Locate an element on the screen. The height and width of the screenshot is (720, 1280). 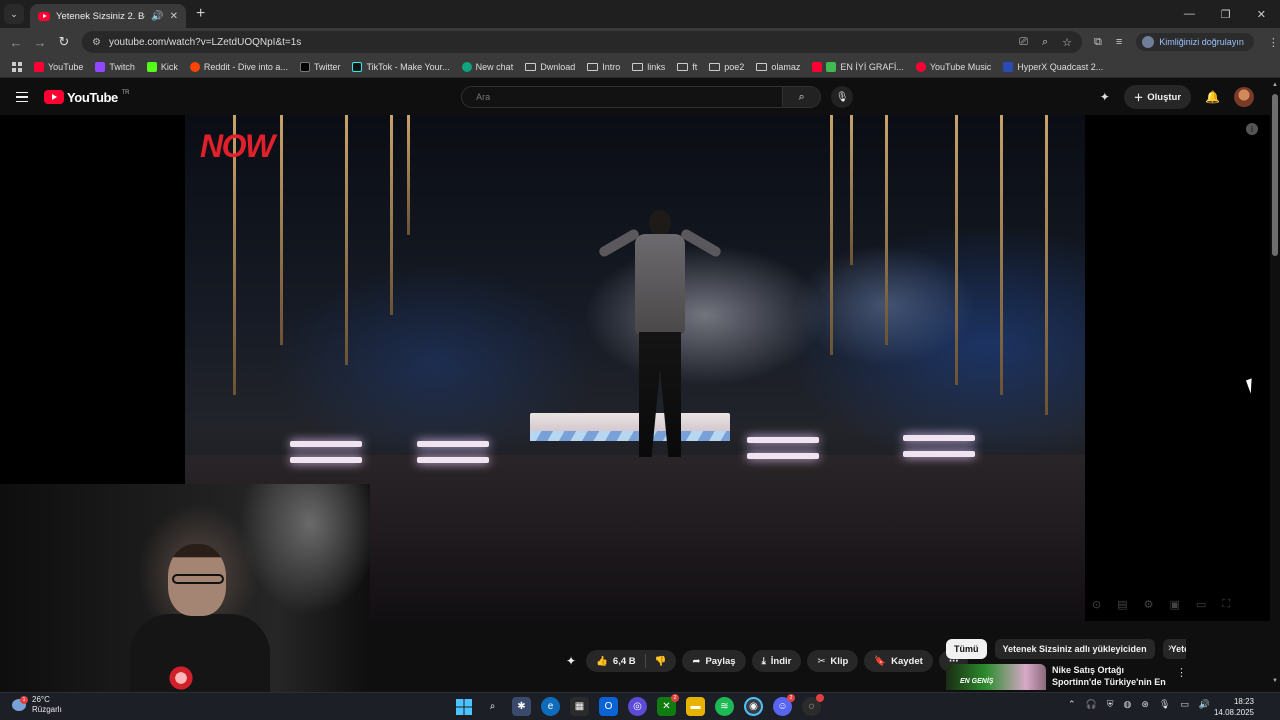
chat-app-icon: ◎ is located at coordinates (637, 706).